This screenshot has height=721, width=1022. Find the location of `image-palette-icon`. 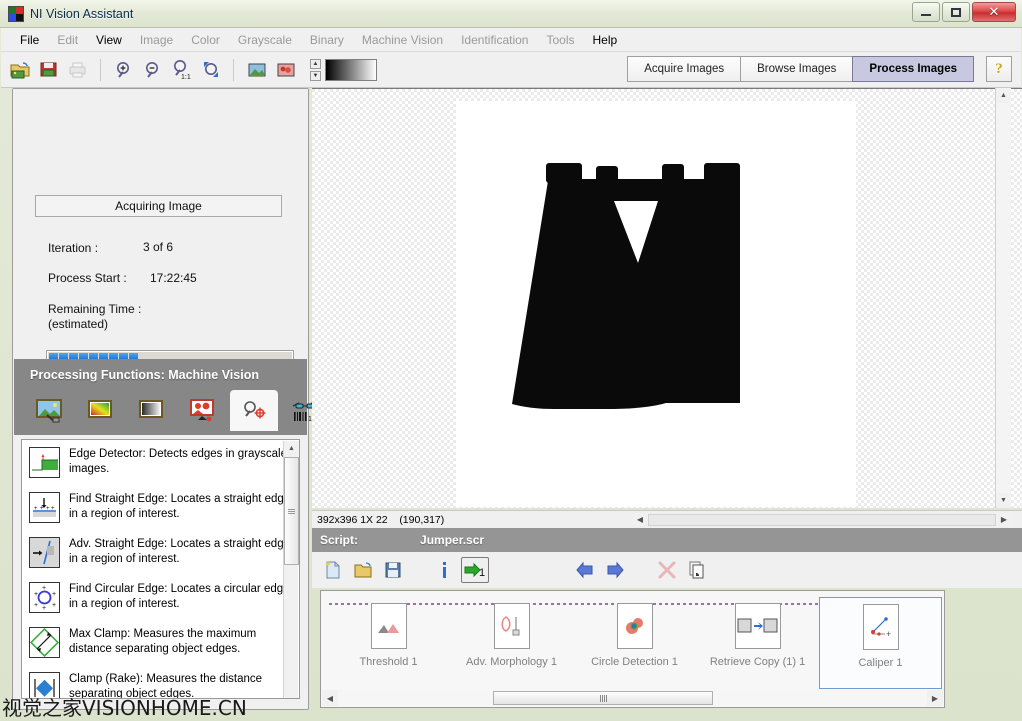

image-palette-icon is located at coordinates (285, 70).